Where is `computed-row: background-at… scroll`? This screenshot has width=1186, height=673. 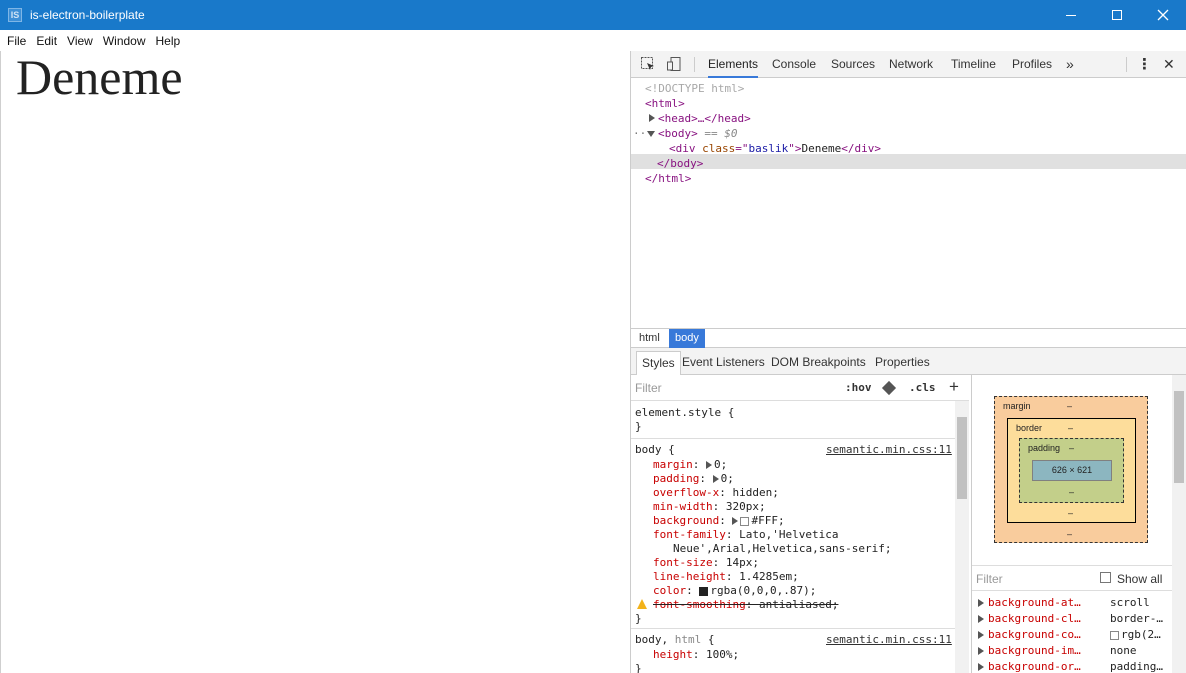
computed-row: background-at… scroll is located at coordinates (1072, 603).